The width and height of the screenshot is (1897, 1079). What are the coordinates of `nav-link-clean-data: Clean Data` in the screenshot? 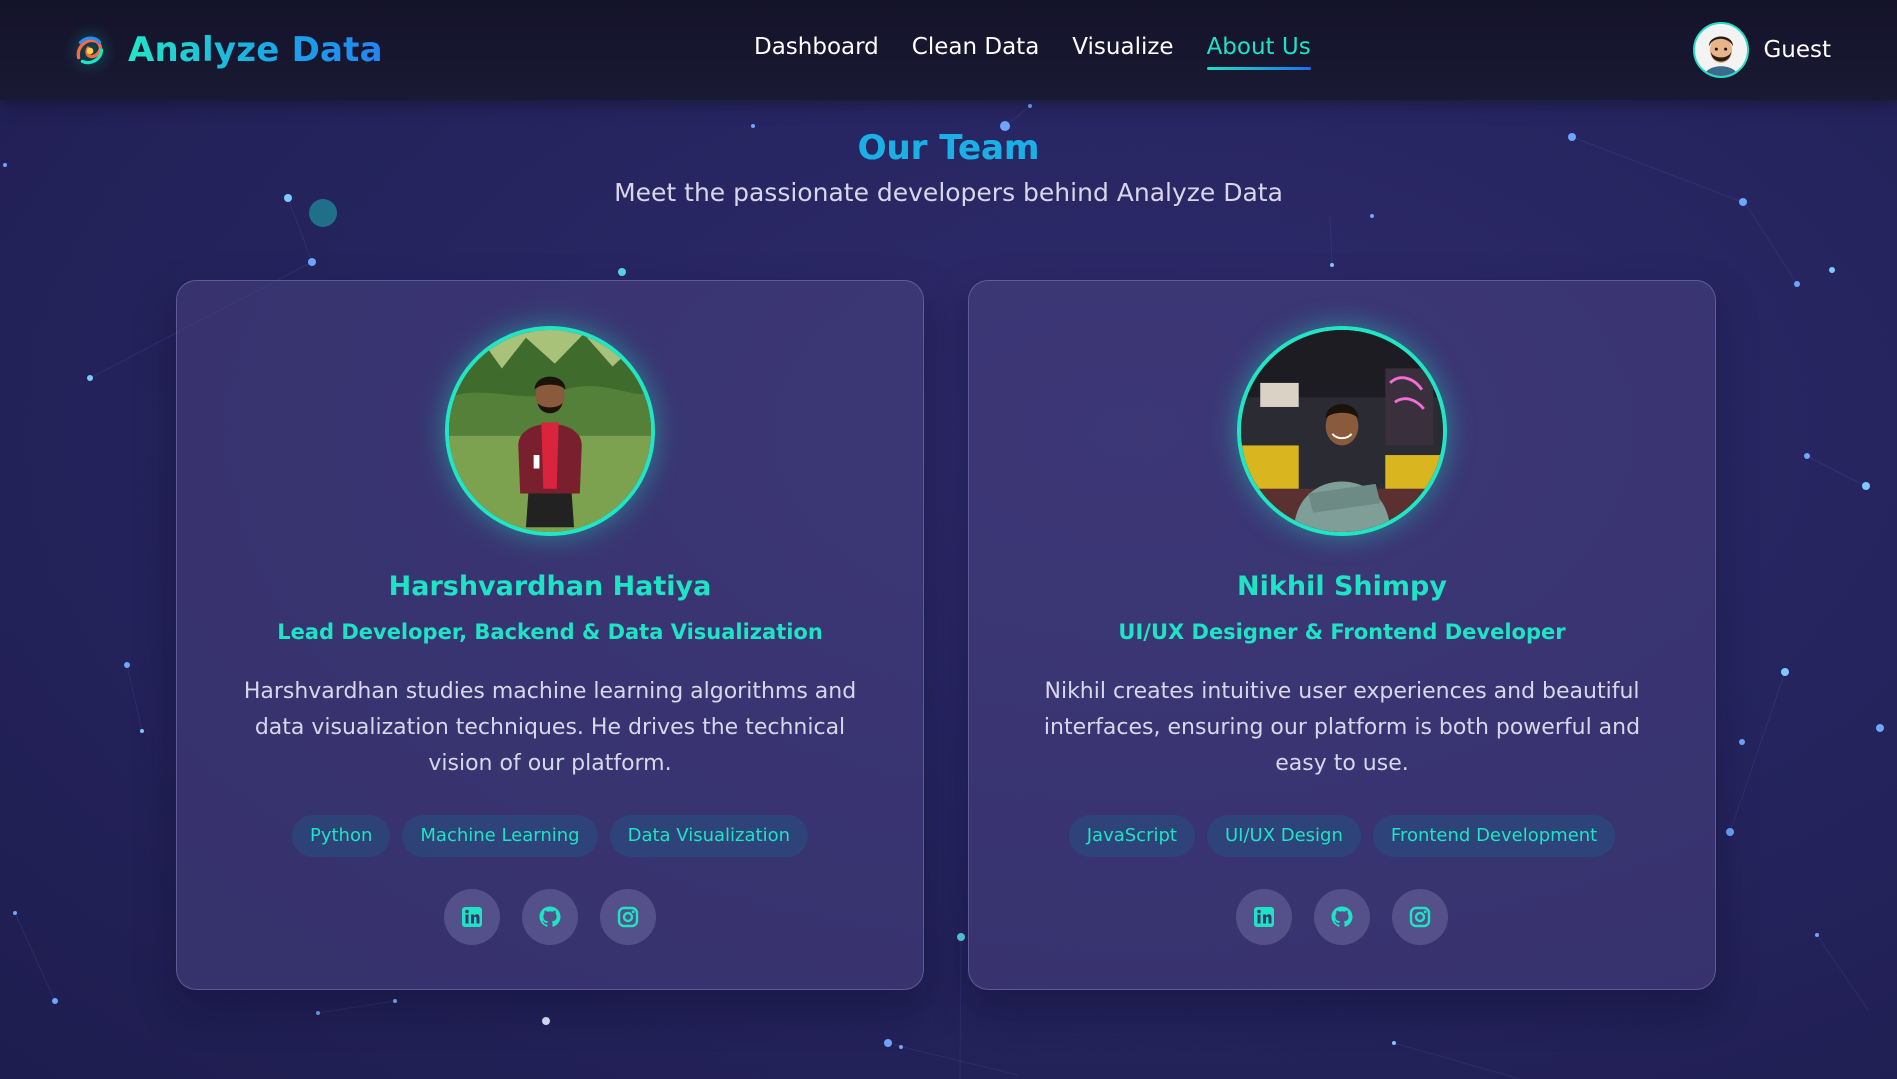 It's located at (976, 52).